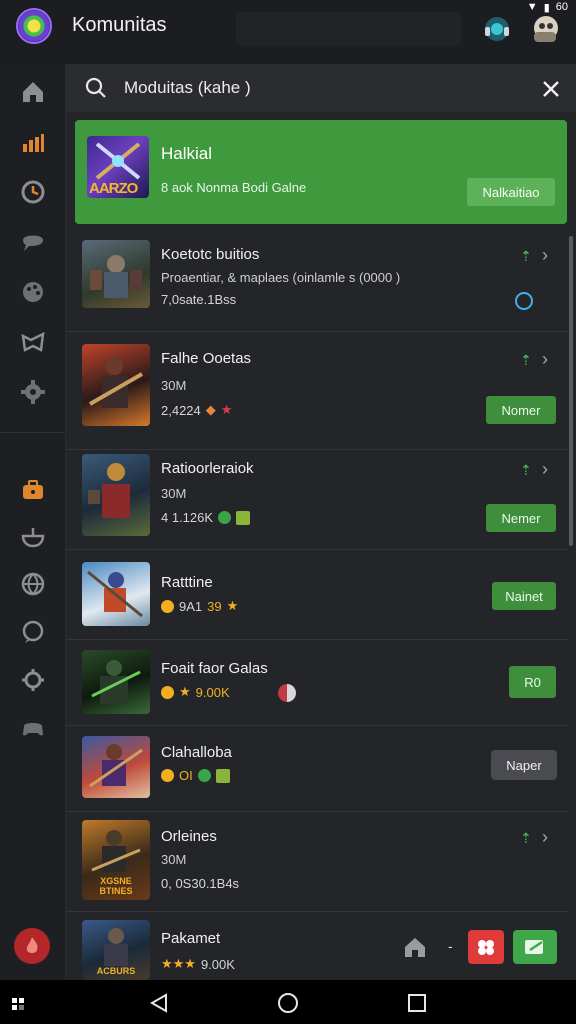 This screenshot has height=1024, width=576. What do you see at coordinates (200, 883) in the screenshot?
I see `game-stats: 0, 0S30.1B4s` at bounding box center [200, 883].